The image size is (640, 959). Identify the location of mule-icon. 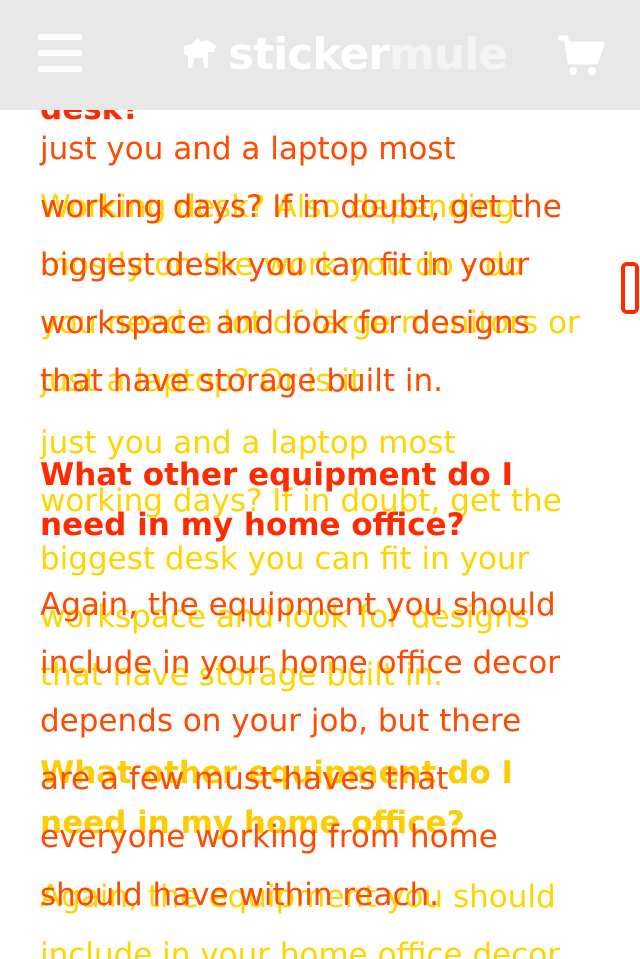
(200, 53).